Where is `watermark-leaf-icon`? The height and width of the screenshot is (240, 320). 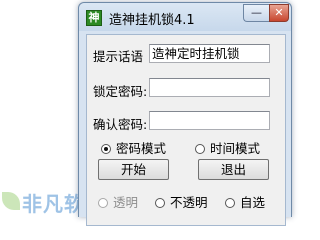
watermark-leaf-icon is located at coordinates (11, 201).